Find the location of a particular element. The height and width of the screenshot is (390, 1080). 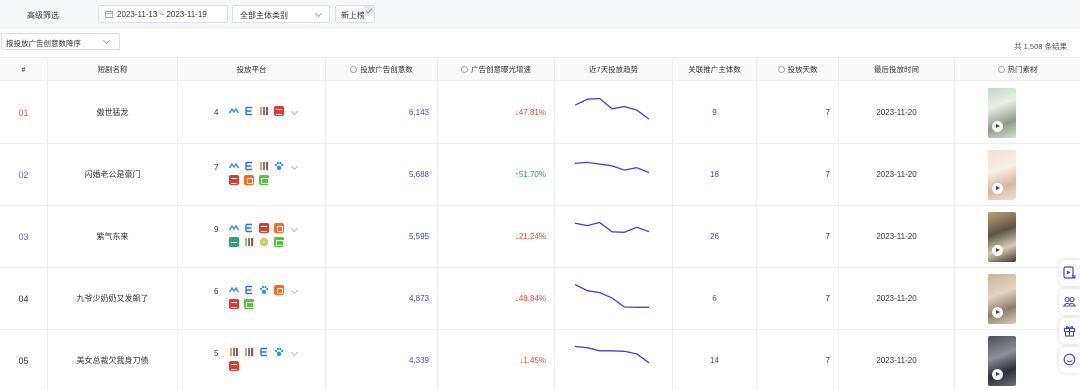

drama-name: 九爷少奶奶又发飙了 is located at coordinates (112, 299).